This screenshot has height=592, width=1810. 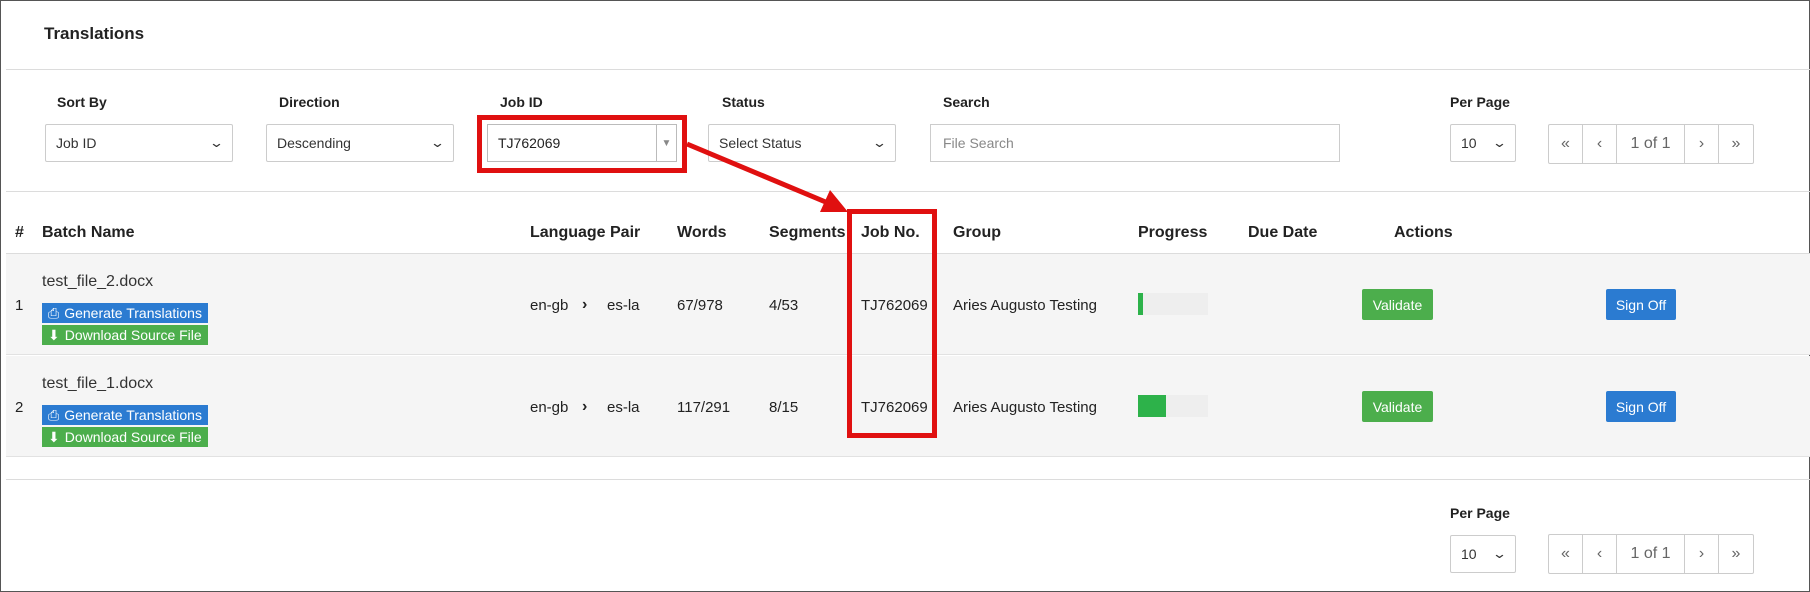 I want to click on header-language-pair: Language Pair, so click(x=585, y=232).